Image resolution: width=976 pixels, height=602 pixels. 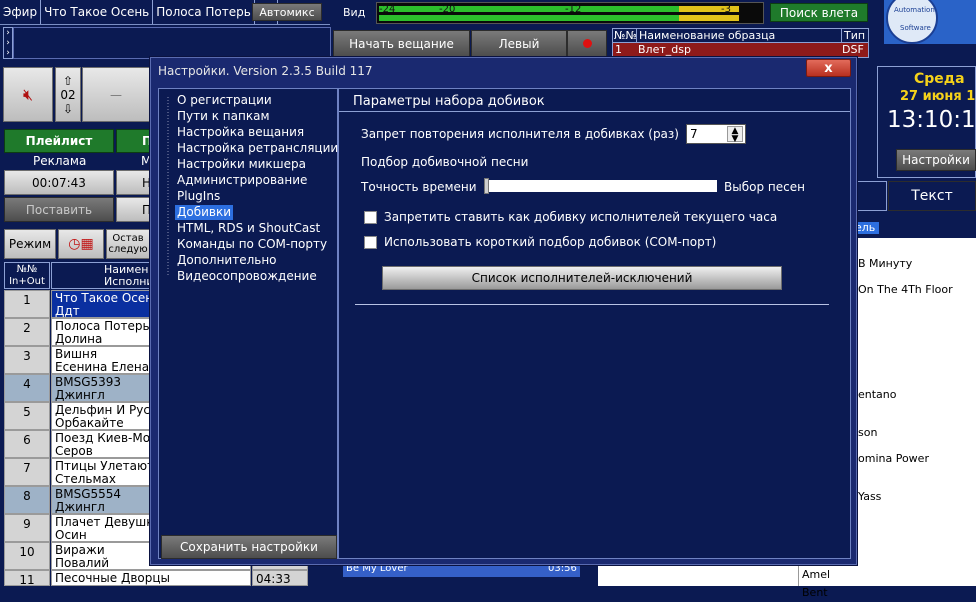 What do you see at coordinates (905, 289) in the screenshot?
I see `right-item-2: On The 4Th Floor` at bounding box center [905, 289].